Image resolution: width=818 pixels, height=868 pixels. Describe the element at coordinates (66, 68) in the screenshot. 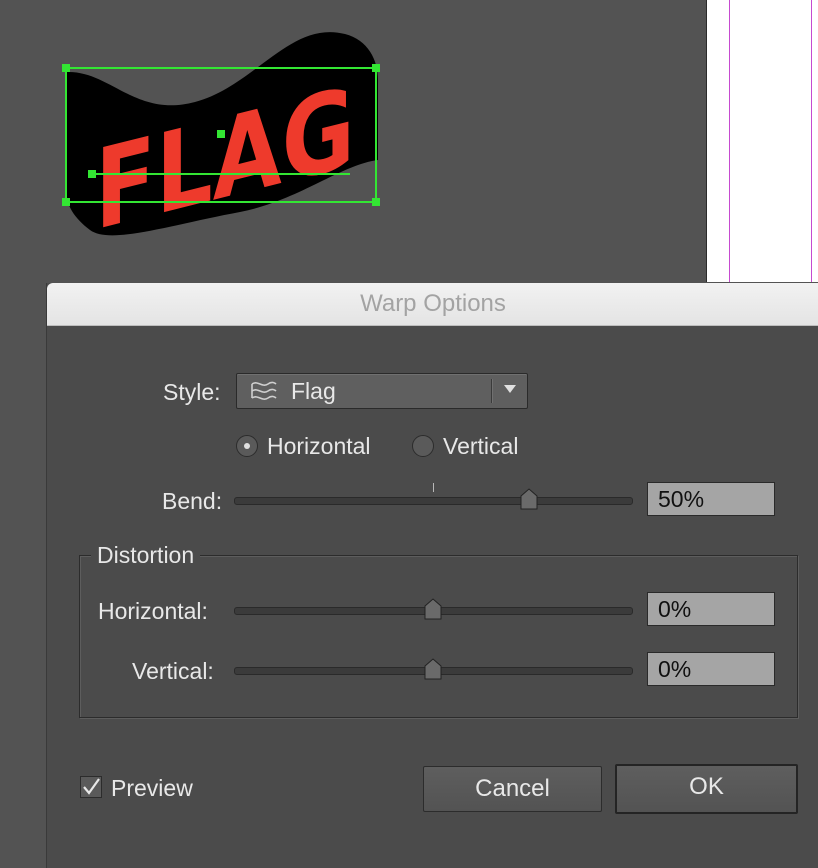

I see `handle-top-left` at that location.